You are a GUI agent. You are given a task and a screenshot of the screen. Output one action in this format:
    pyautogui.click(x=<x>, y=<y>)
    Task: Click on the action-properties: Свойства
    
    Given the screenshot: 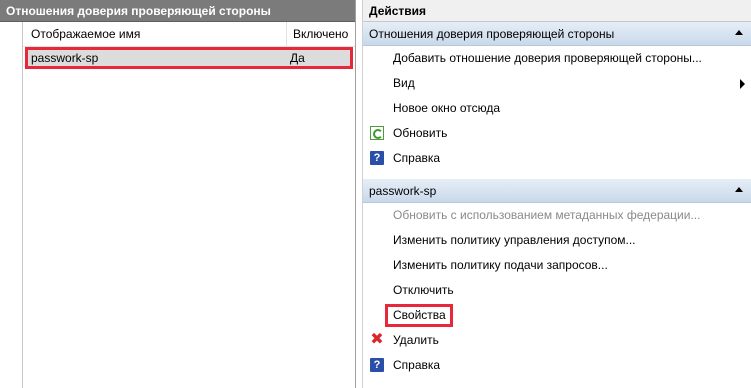 What is the action you would take?
    pyautogui.click(x=557, y=315)
    